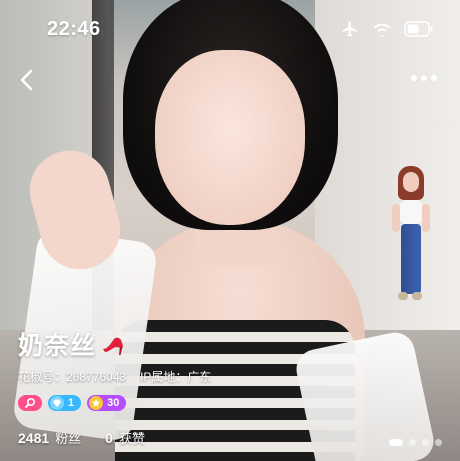 The width and height of the screenshot is (460, 461). Describe the element at coordinates (396, 442) in the screenshot. I see `pager-dot-active` at that location.